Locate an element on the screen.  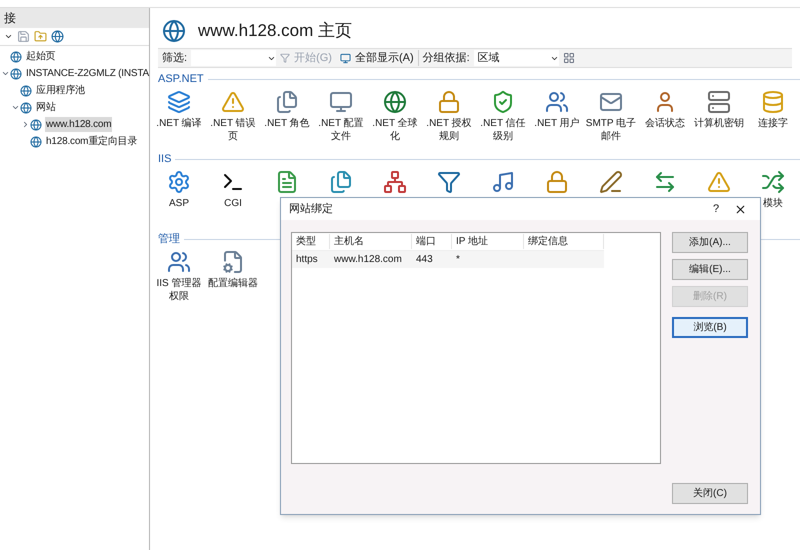
section-heading: ASP.NET is located at coordinates (181, 79).